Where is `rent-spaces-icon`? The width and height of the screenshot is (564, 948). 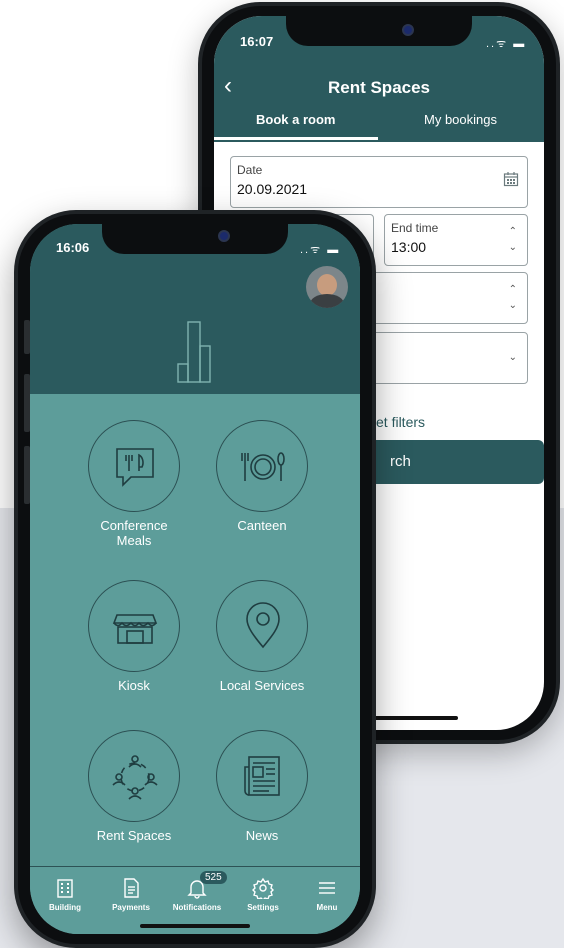 rent-spaces-icon is located at coordinates (134, 776).